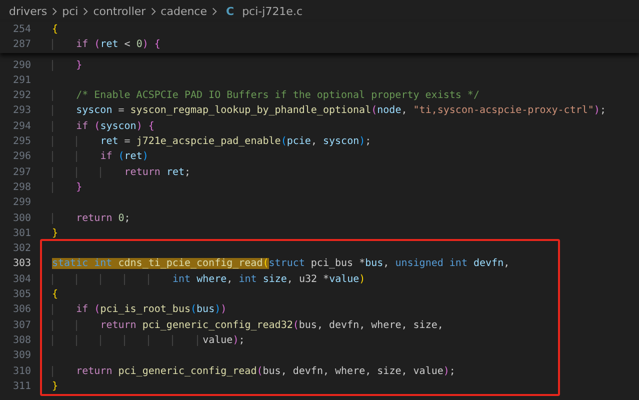 Image resolution: width=639 pixels, height=400 pixels. I want to click on line-number: 302, so click(21, 249).